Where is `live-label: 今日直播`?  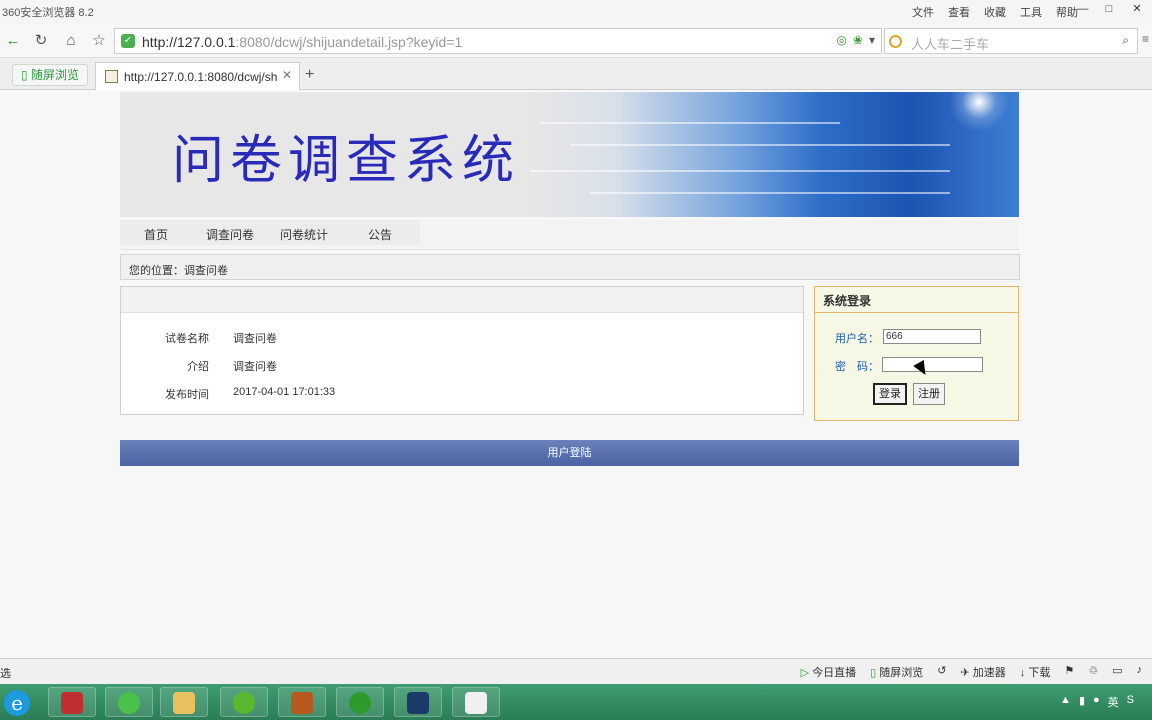
live-label: 今日直播 is located at coordinates (834, 673).